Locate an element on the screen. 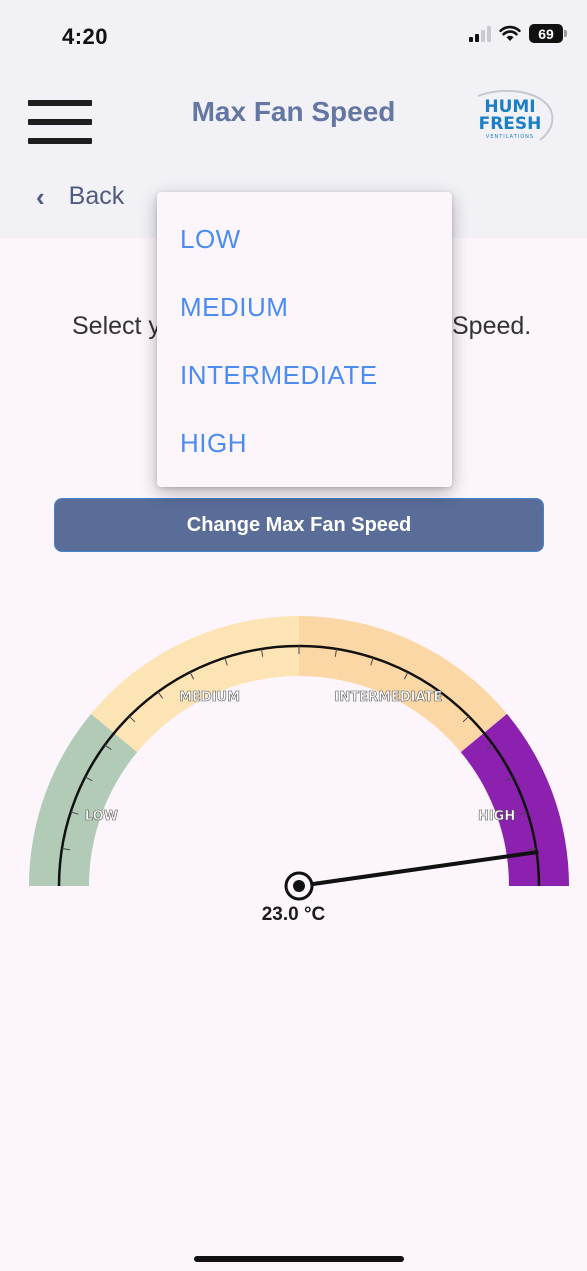 The height and width of the screenshot is (1271, 587). status-time: 4:20 is located at coordinates (85, 36).